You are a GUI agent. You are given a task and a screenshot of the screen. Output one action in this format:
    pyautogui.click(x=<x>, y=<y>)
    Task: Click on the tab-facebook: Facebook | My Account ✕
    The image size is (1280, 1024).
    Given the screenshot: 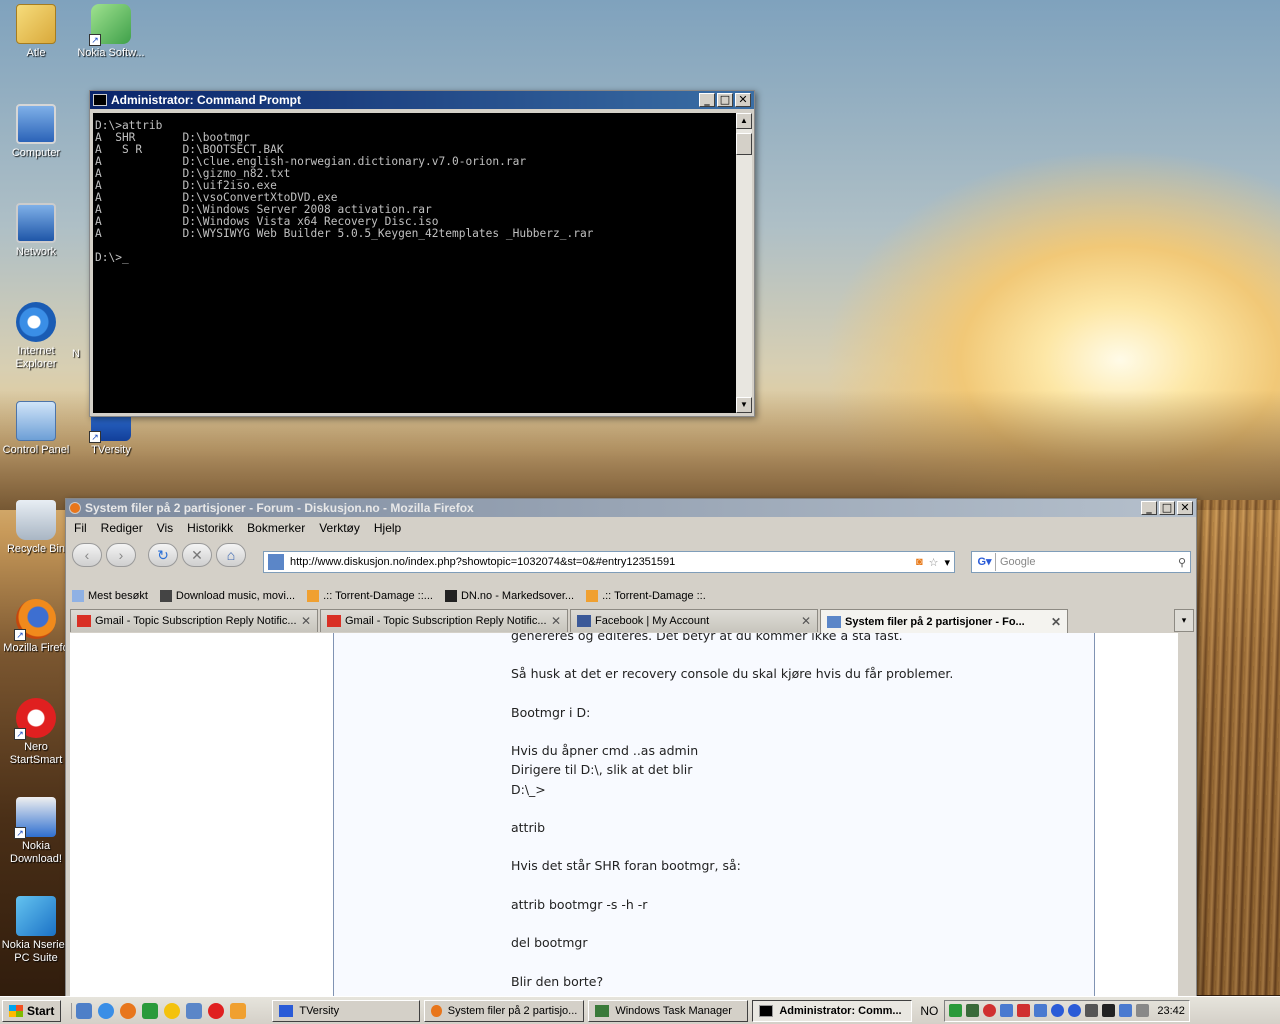 What is the action you would take?
    pyautogui.click(x=694, y=620)
    